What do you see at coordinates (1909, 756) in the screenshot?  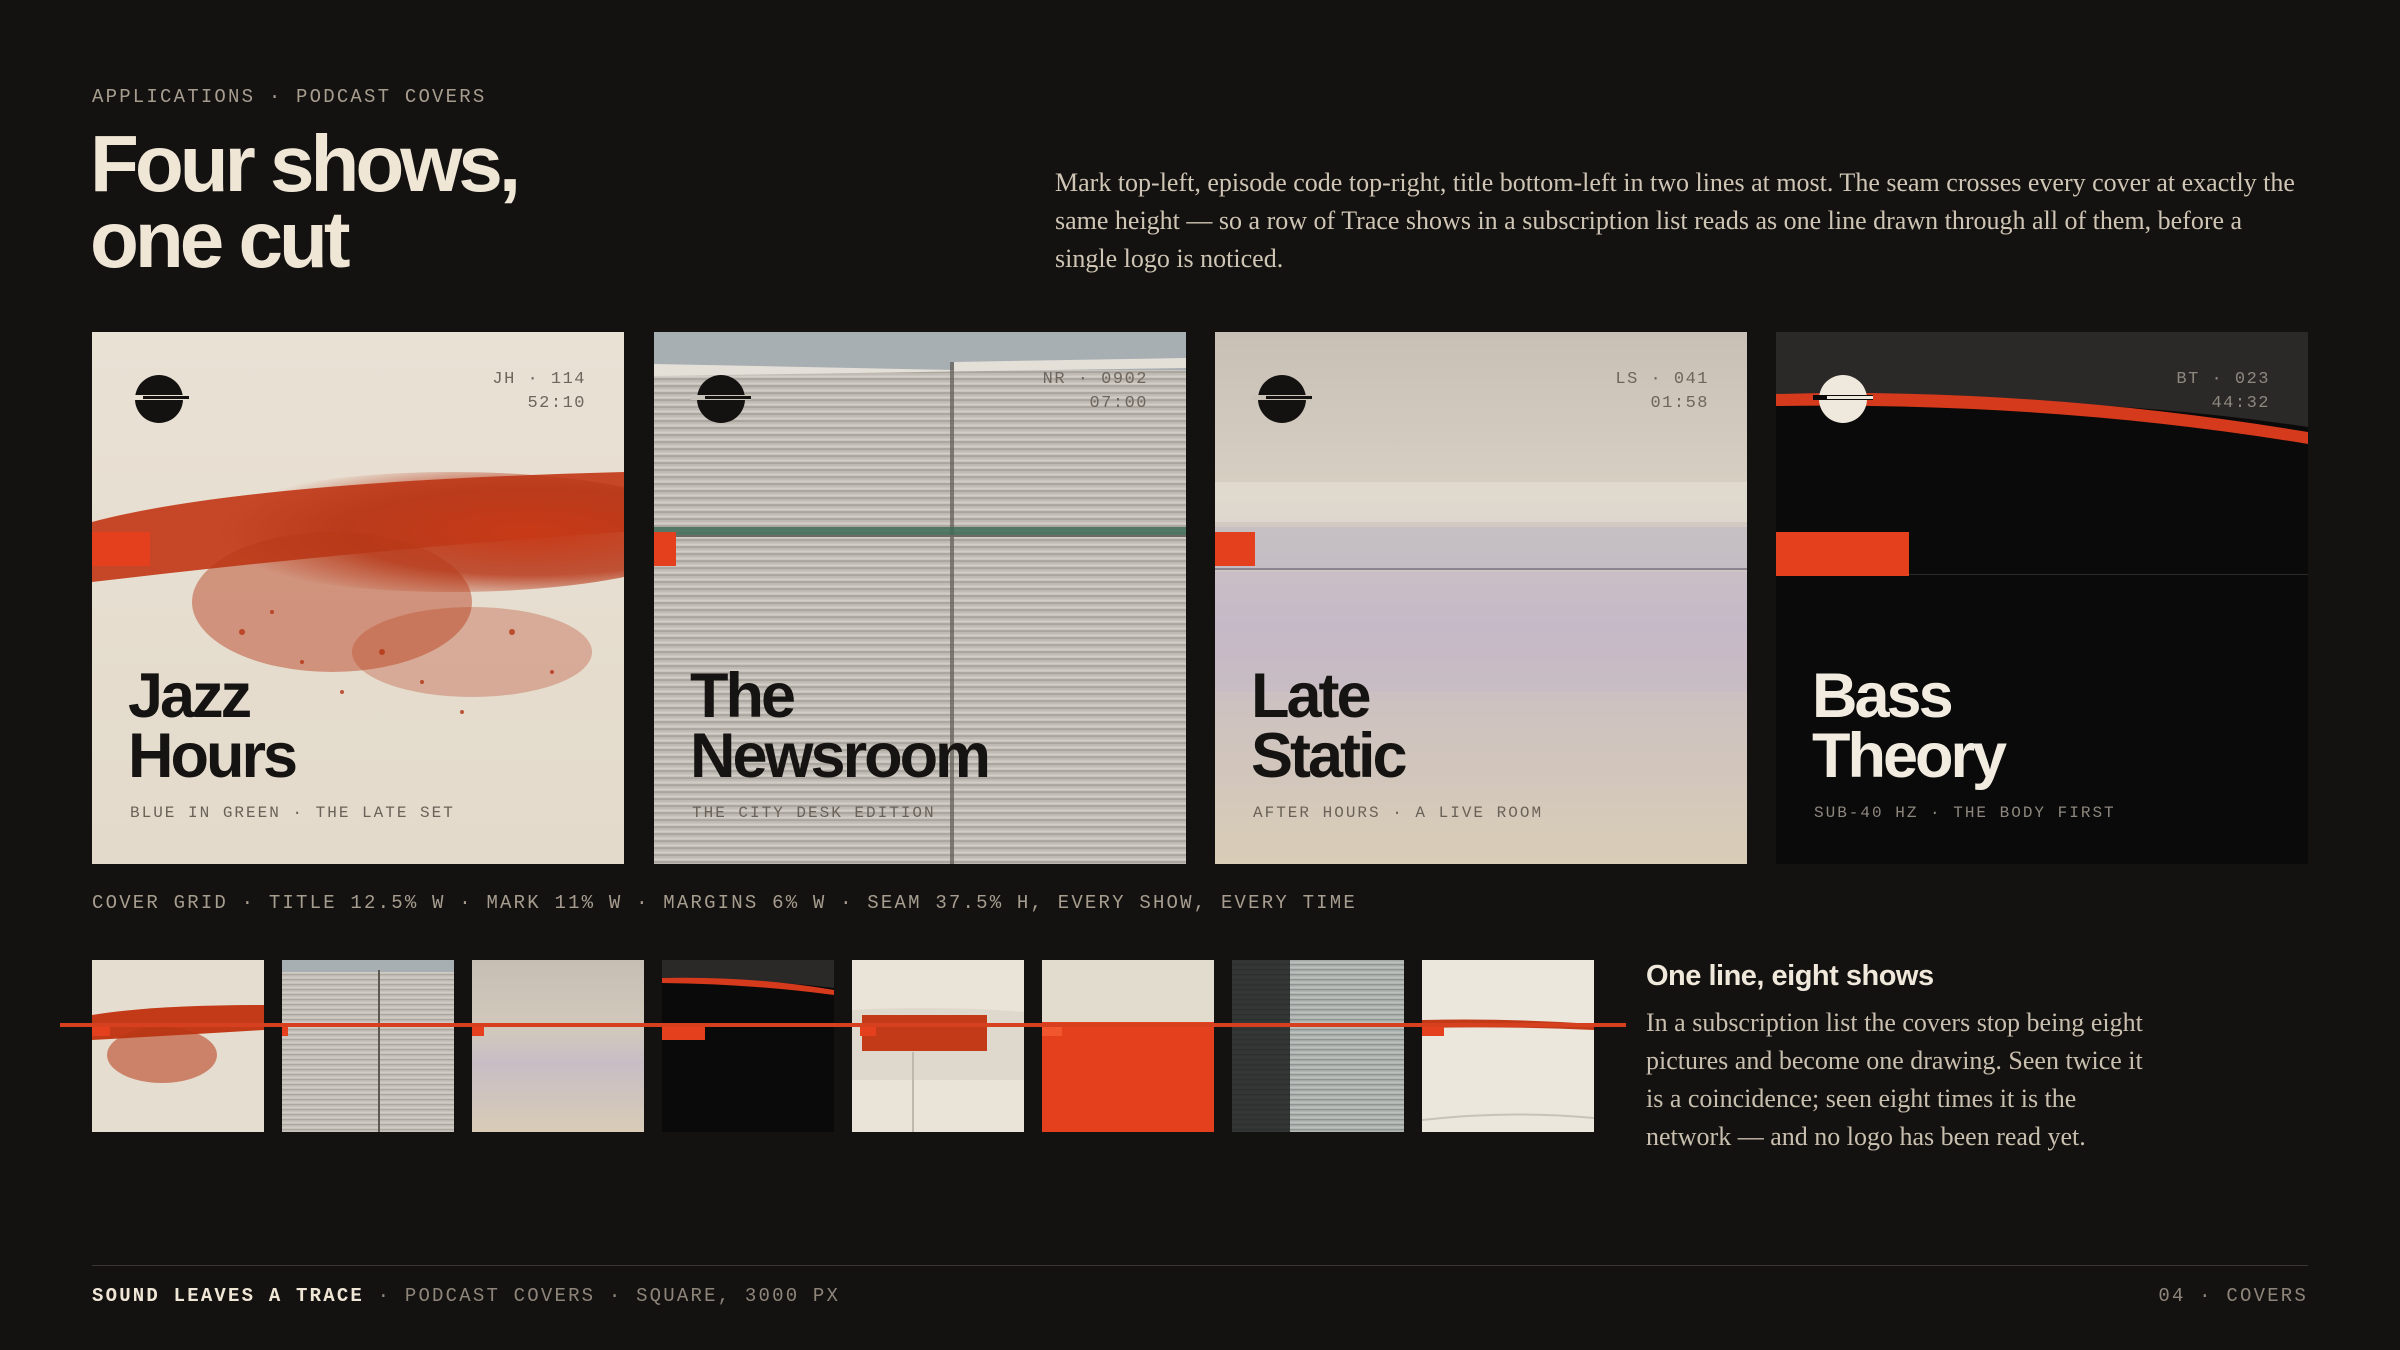 I see `show-title-line-2: Theory` at bounding box center [1909, 756].